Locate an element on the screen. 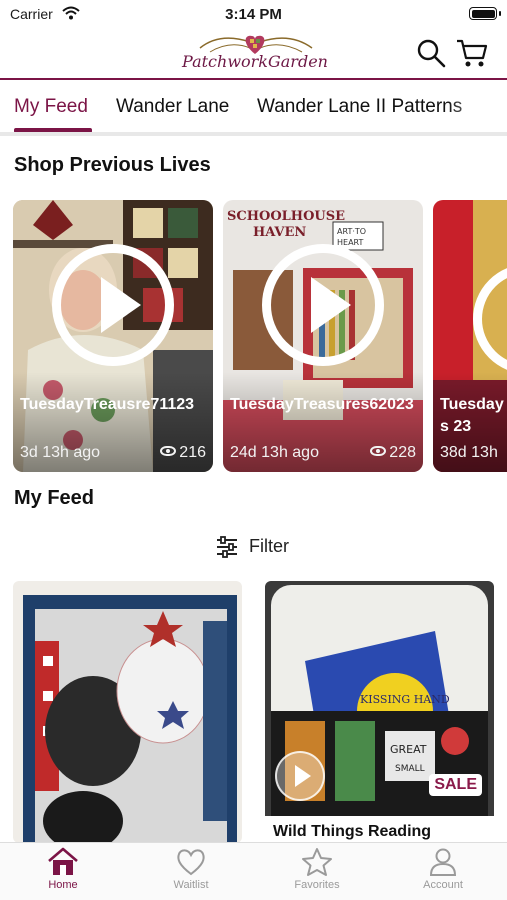 The height and width of the screenshot is (900, 507). svg-text: HAVEN is located at coordinates (279, 232).